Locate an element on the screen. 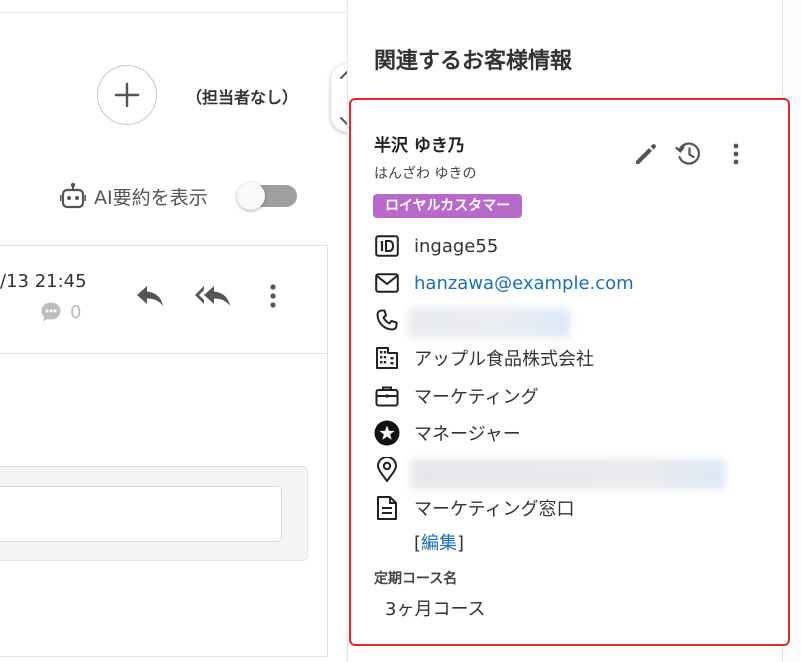 The height and width of the screenshot is (662, 801). reply-icon is located at coordinates (150, 296).